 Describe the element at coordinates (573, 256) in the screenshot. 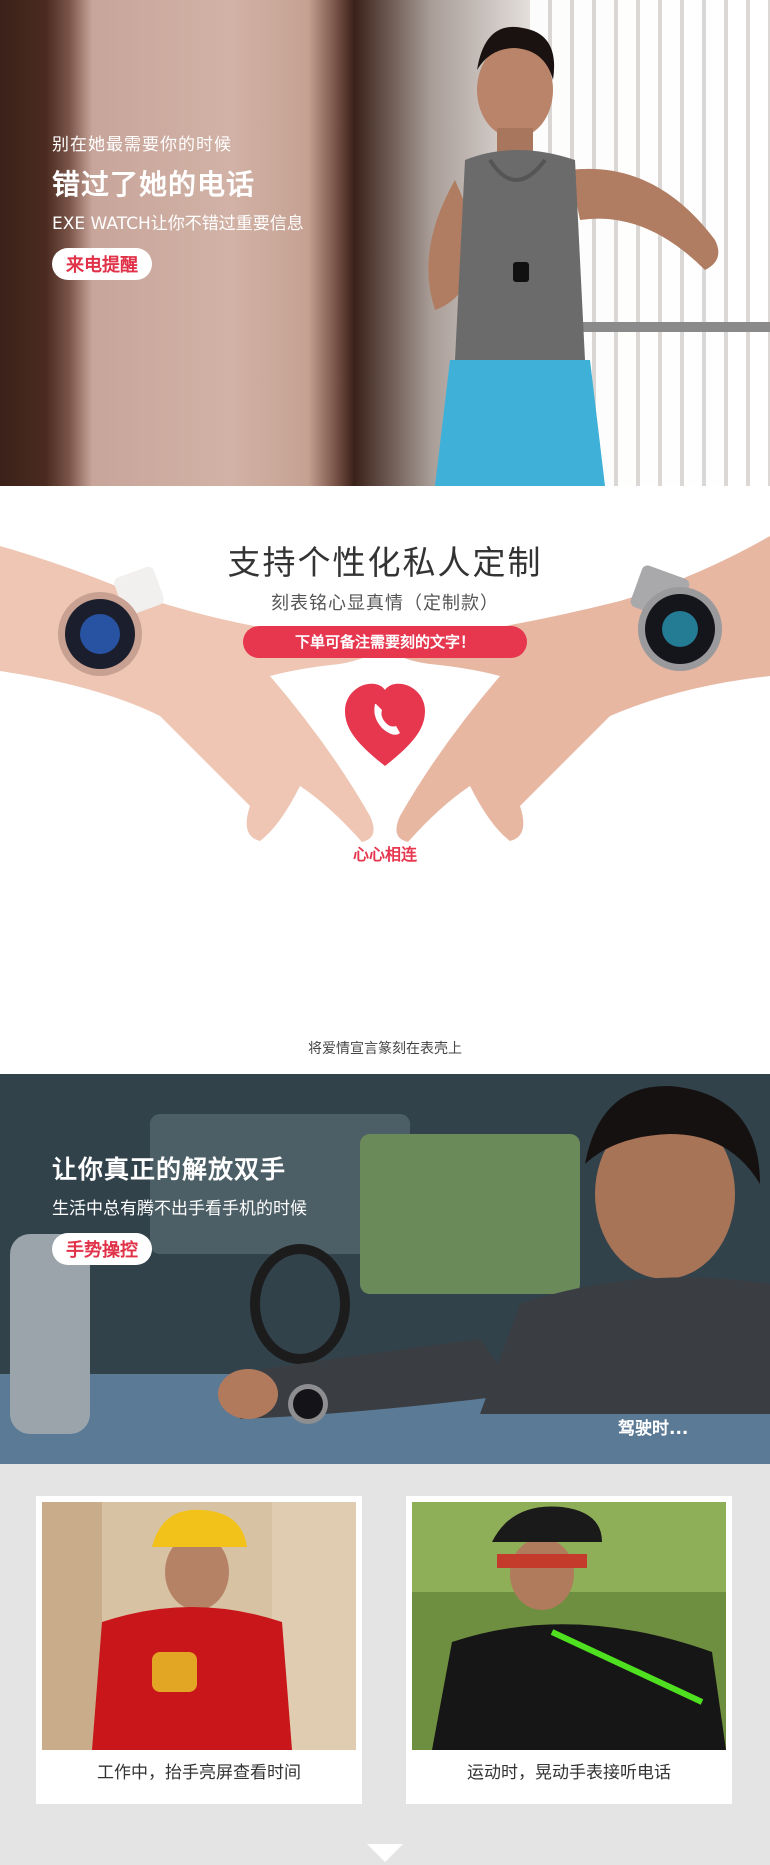

I see `man-checking-watch-photo` at that location.